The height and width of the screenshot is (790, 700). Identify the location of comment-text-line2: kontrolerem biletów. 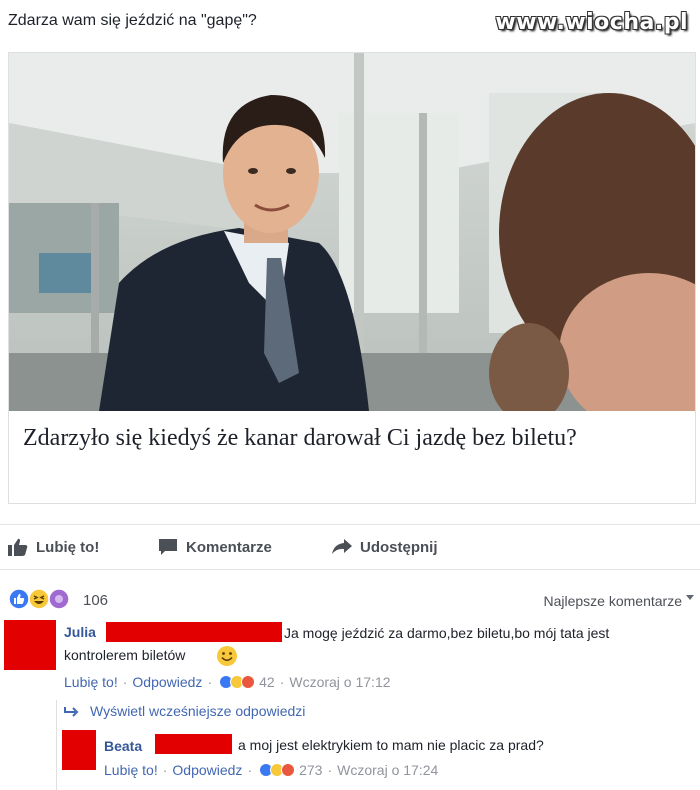
(125, 655).